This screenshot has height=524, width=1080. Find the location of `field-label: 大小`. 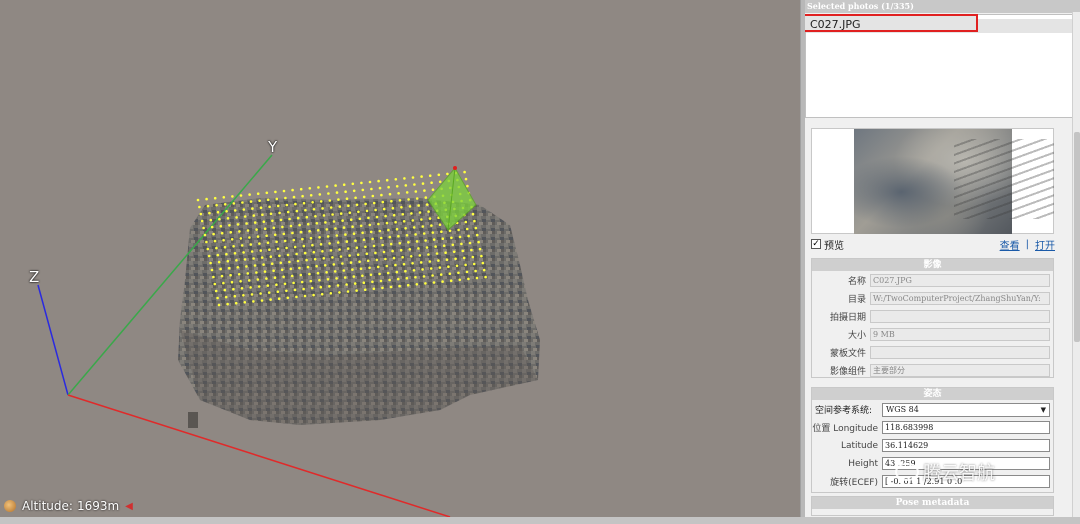

field-label: 大小 is located at coordinates (856, 336).